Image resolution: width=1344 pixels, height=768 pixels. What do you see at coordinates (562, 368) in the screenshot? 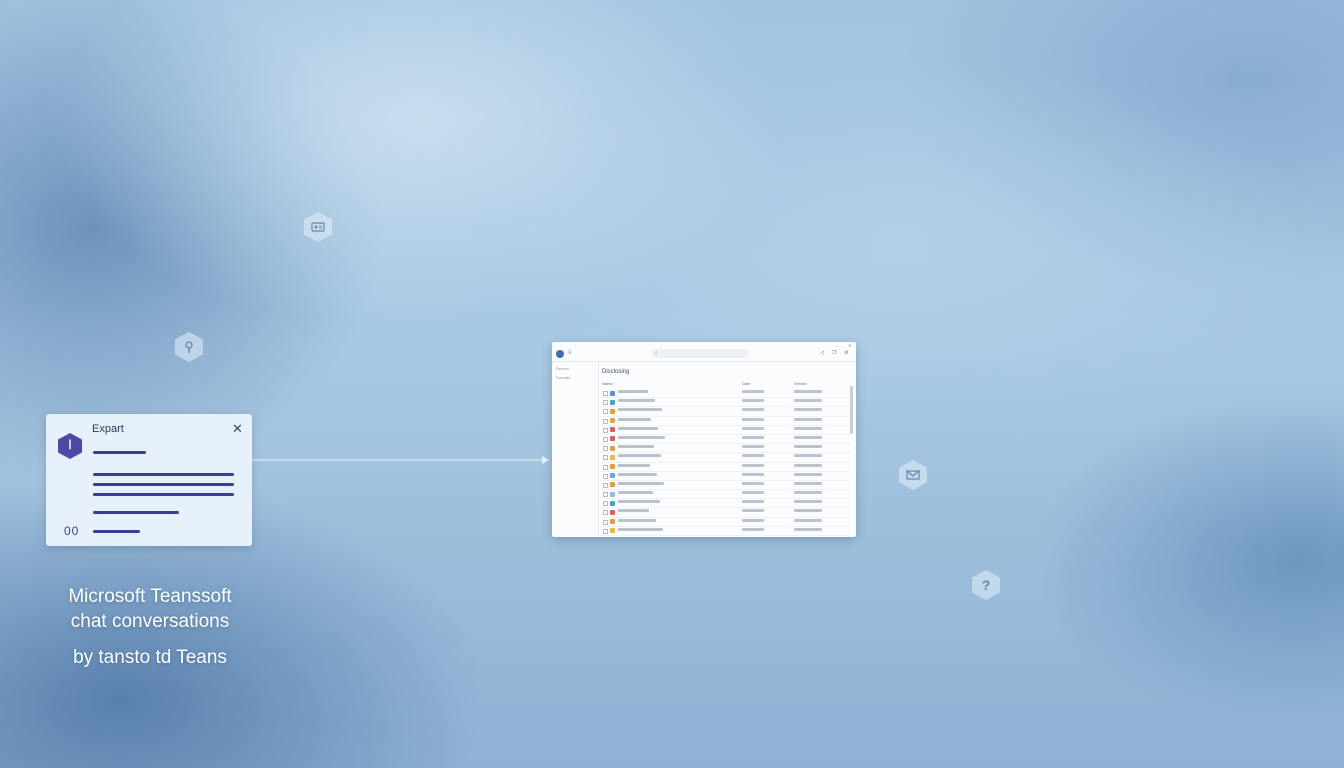
I see `sidebar-item-recent: Recent` at bounding box center [562, 368].